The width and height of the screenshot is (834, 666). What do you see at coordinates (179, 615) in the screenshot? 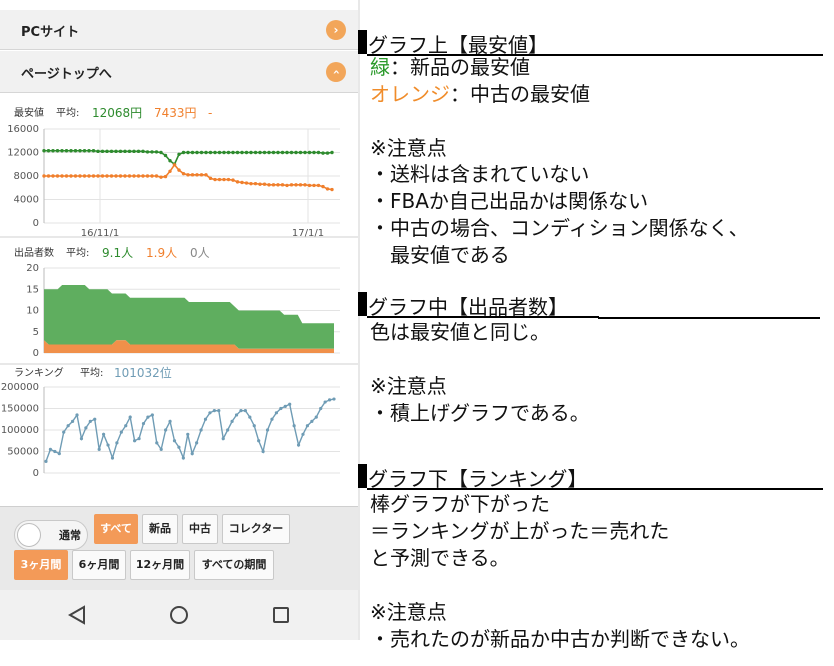
I see `home-icon` at bounding box center [179, 615].